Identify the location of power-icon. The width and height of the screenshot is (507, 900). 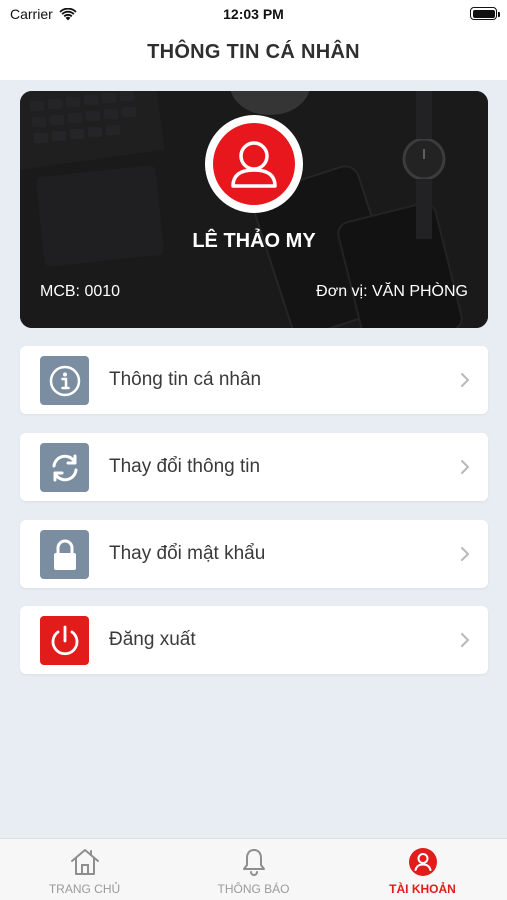
(64, 640).